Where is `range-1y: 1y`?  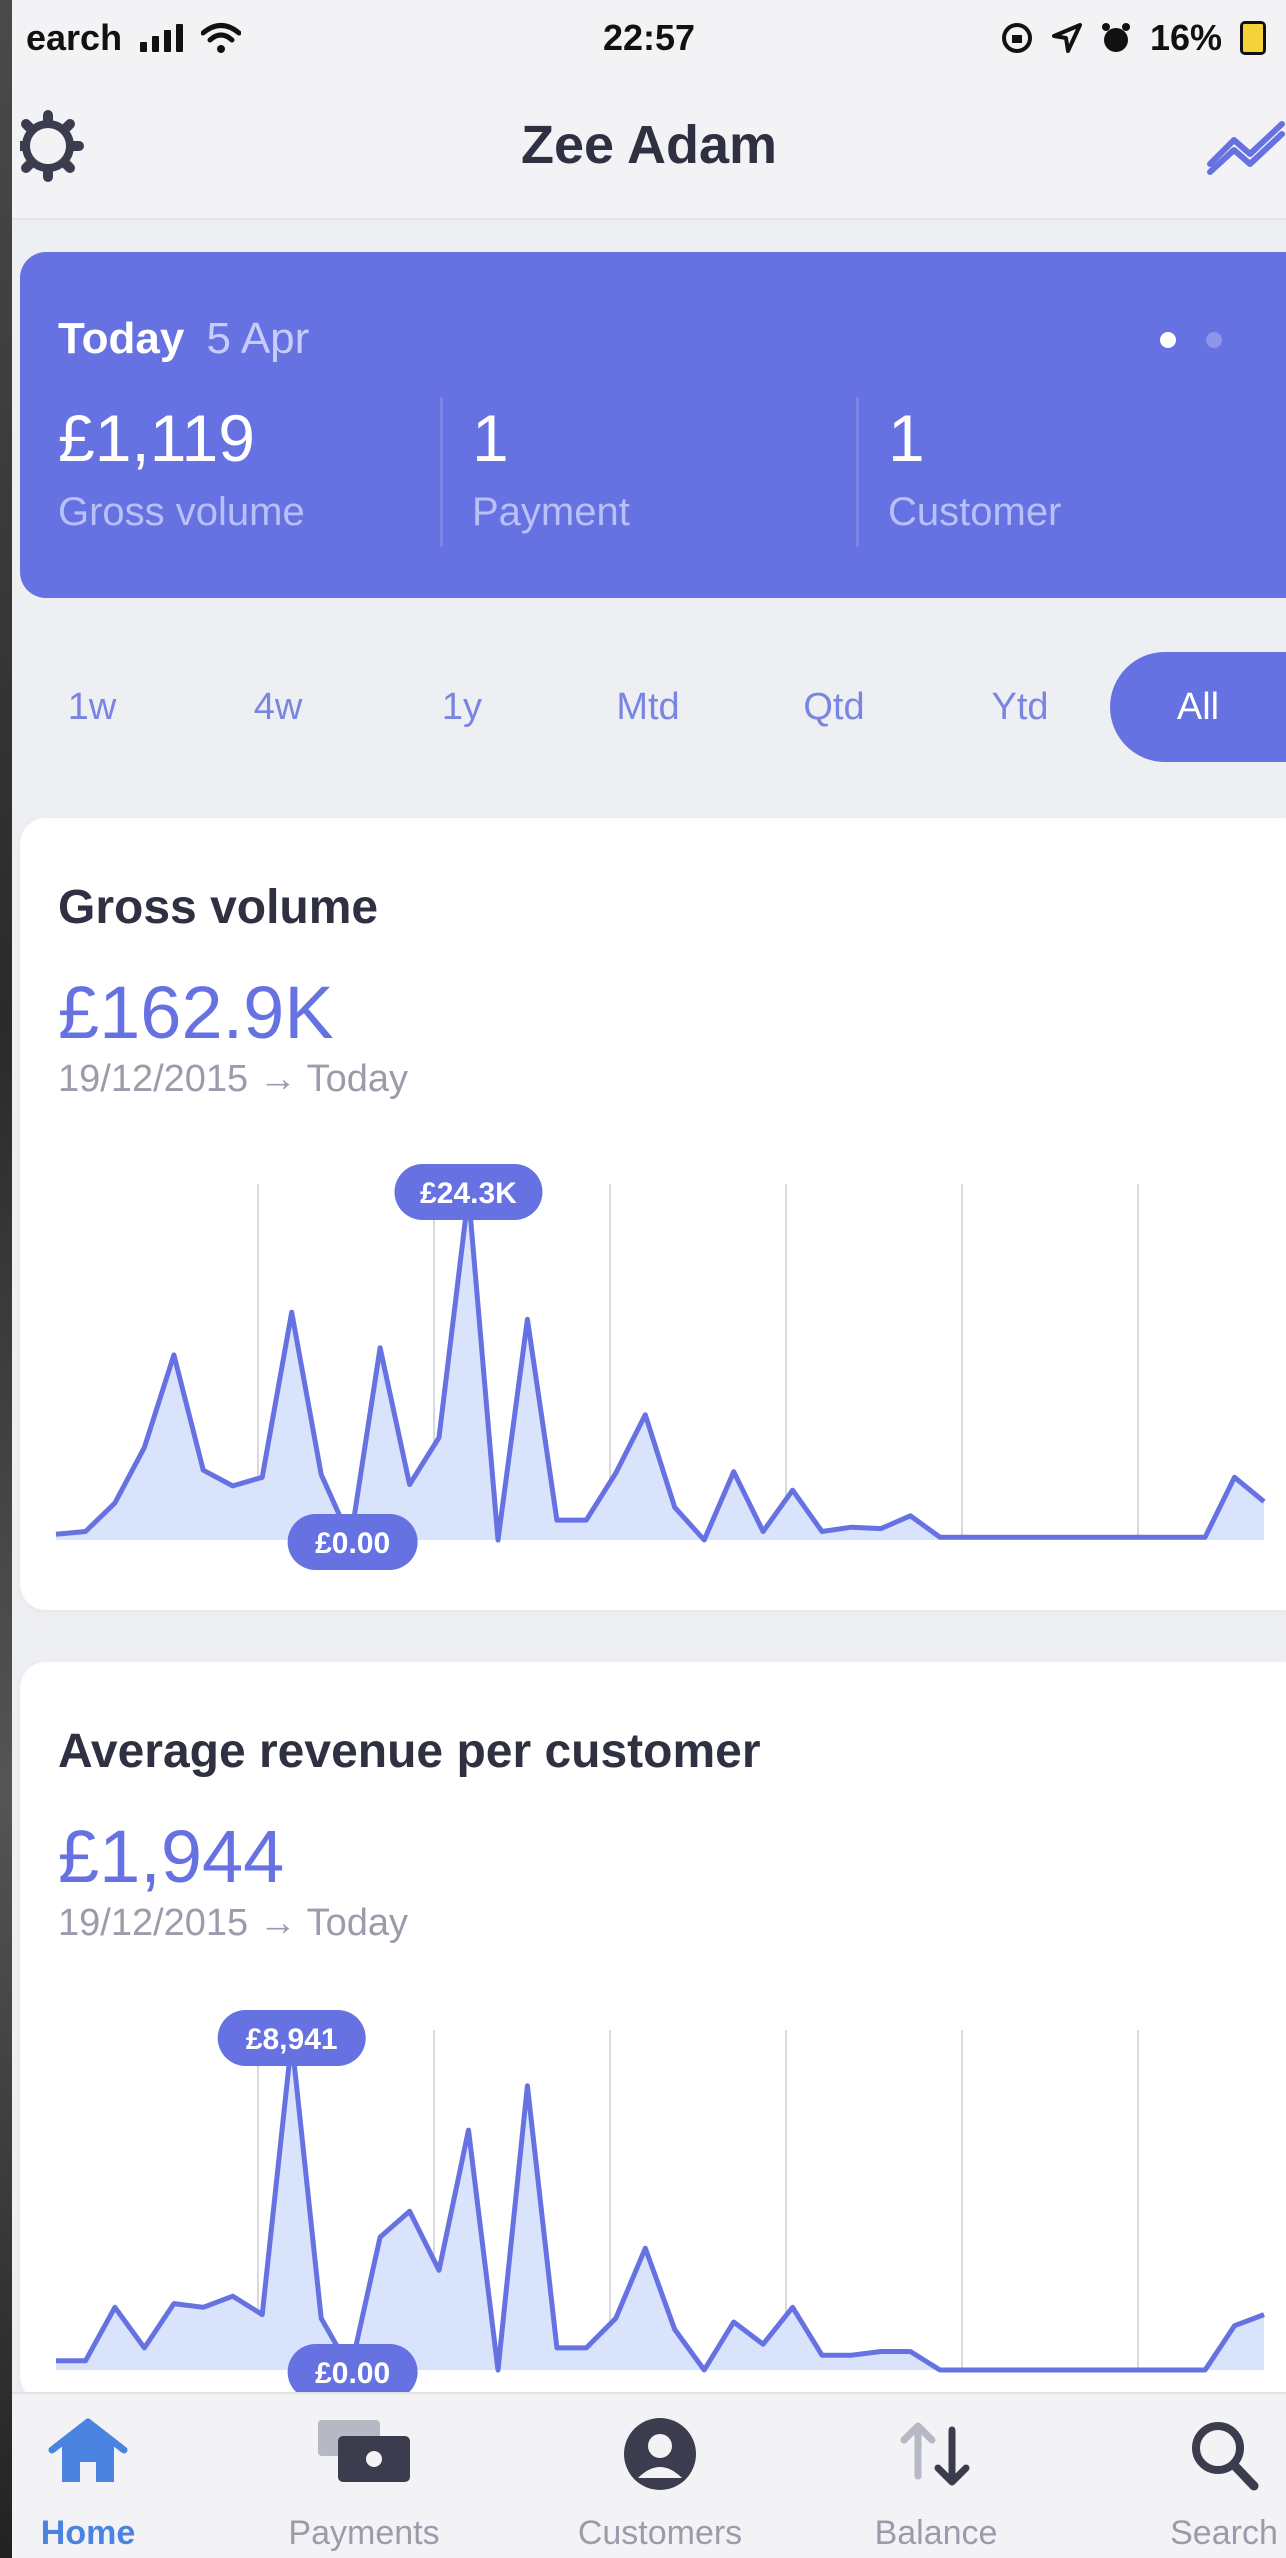 range-1y: 1y is located at coordinates (462, 707).